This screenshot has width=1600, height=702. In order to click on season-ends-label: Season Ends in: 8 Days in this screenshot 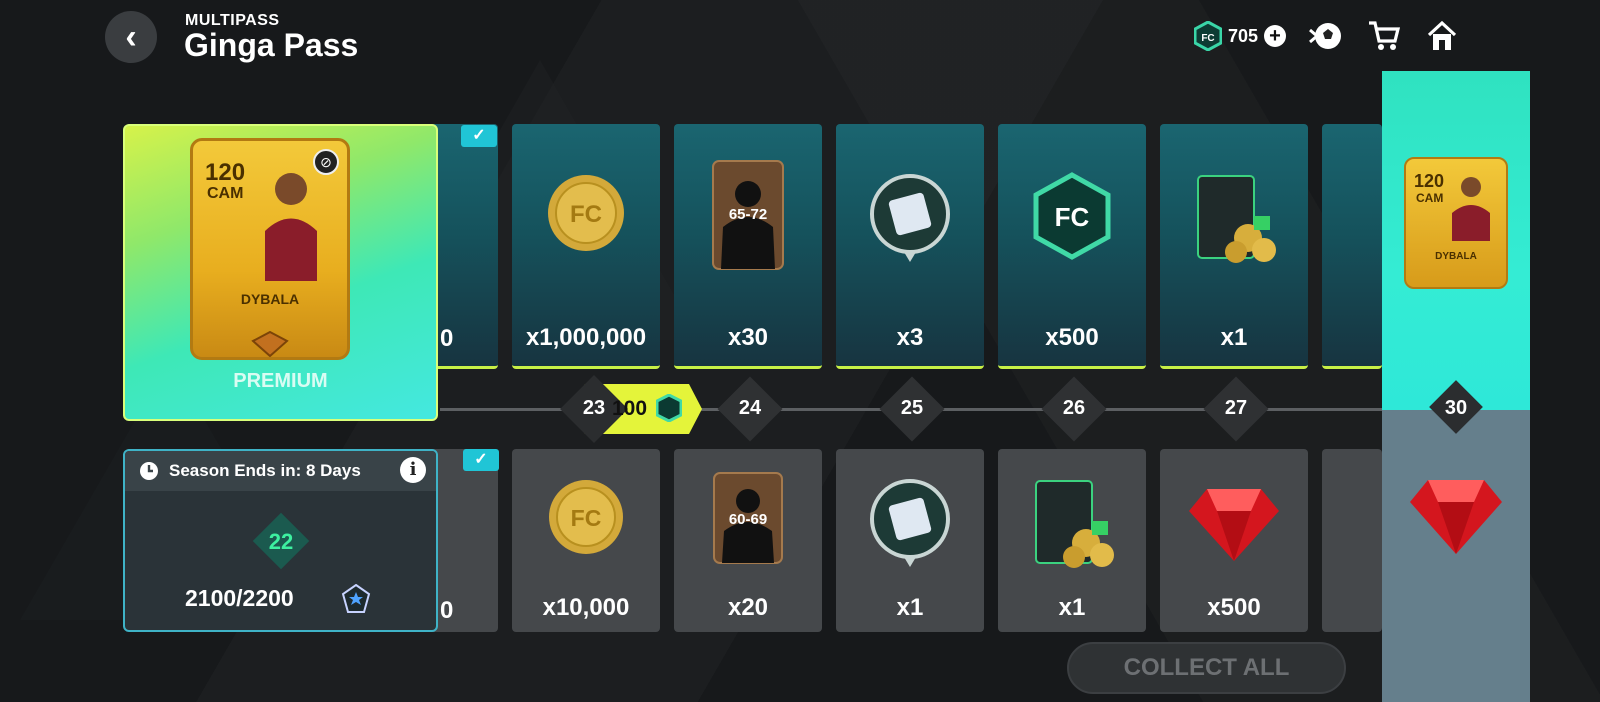, I will do `click(265, 470)`.